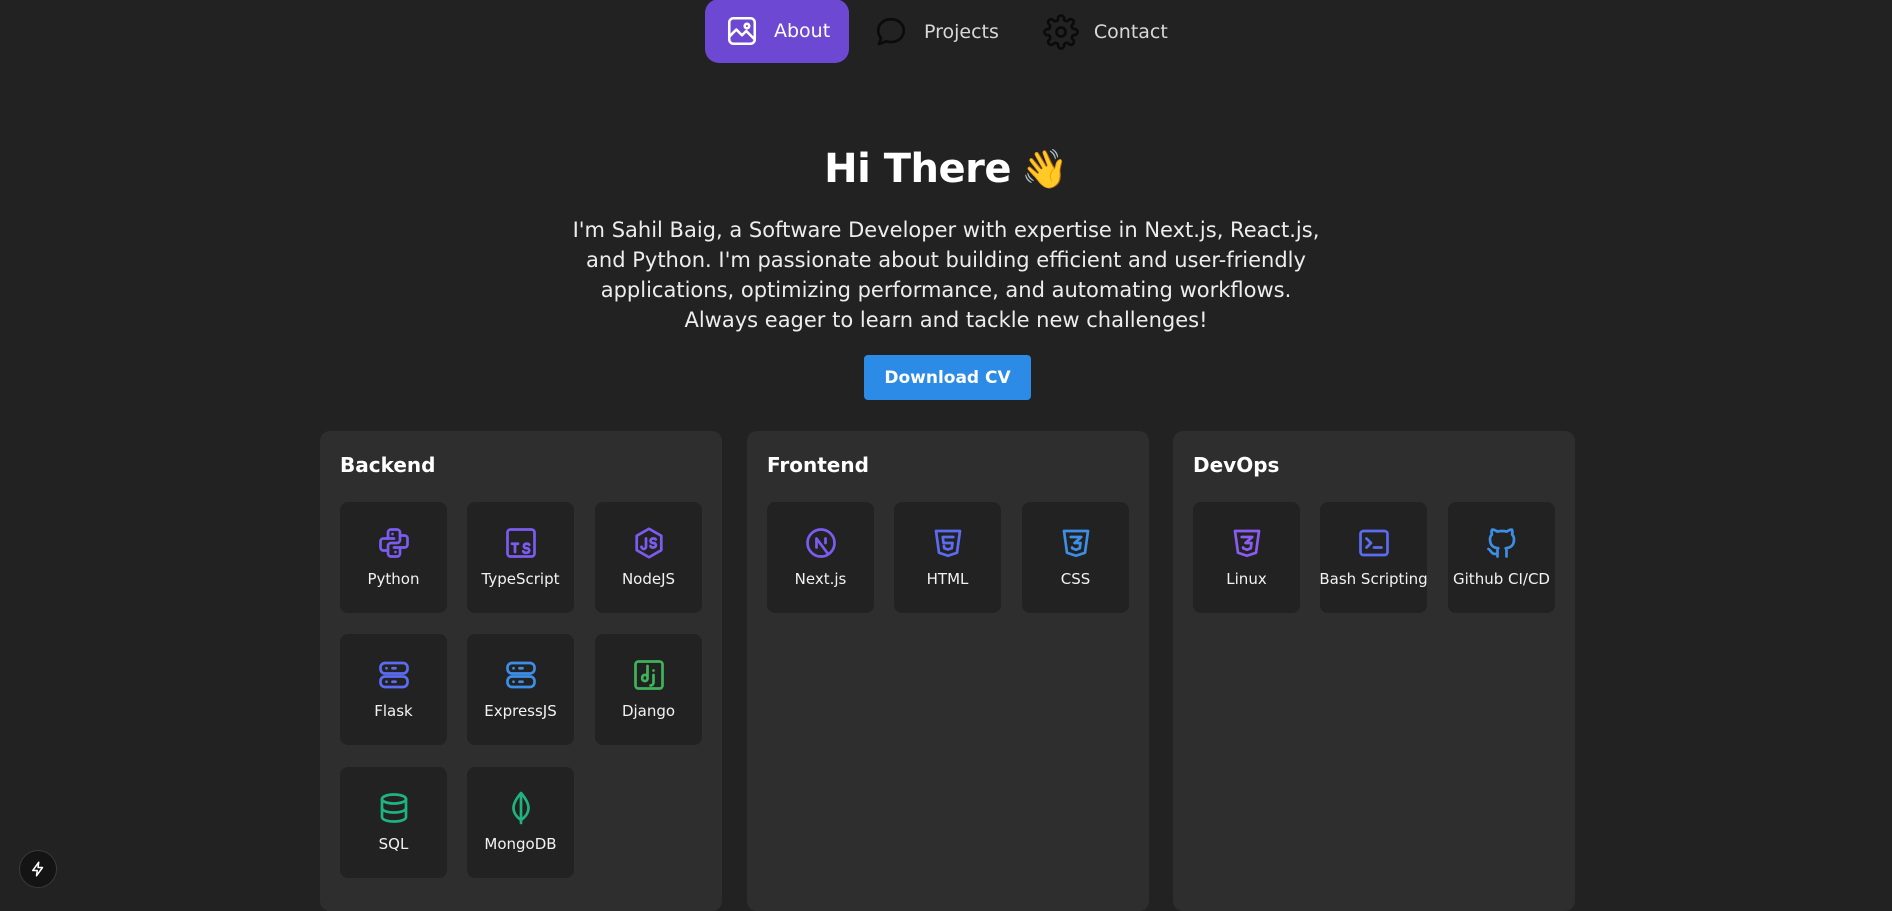  I want to click on nav-label-contact: Contact, so click(1130, 32).